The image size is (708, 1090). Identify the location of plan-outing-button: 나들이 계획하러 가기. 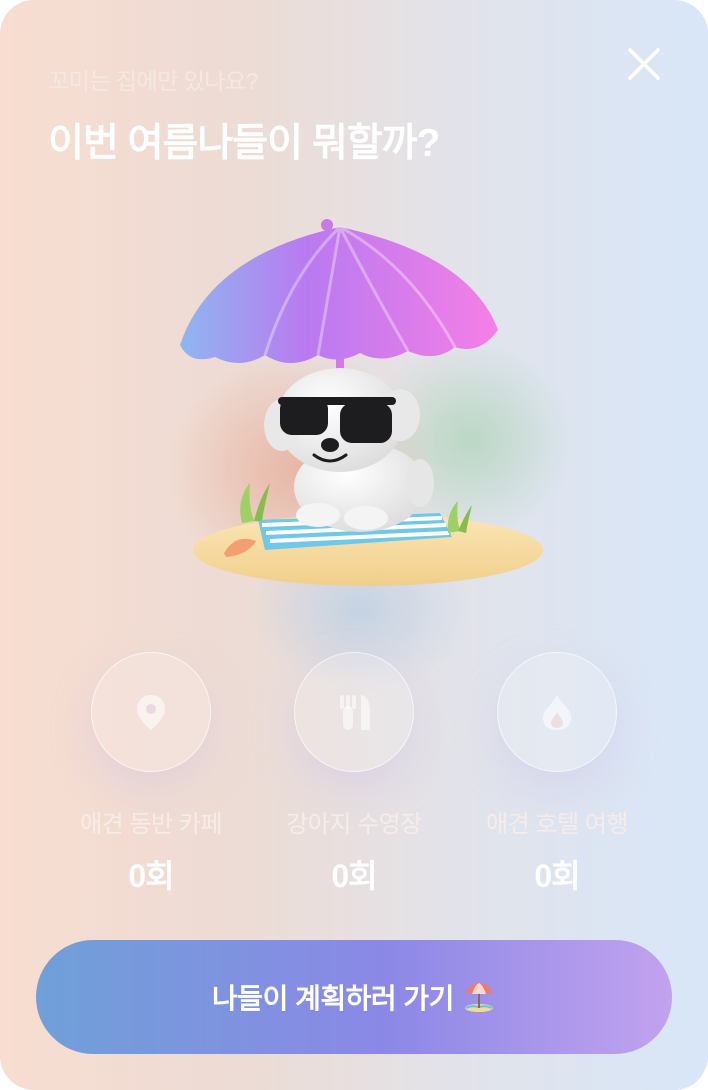
(354, 997).